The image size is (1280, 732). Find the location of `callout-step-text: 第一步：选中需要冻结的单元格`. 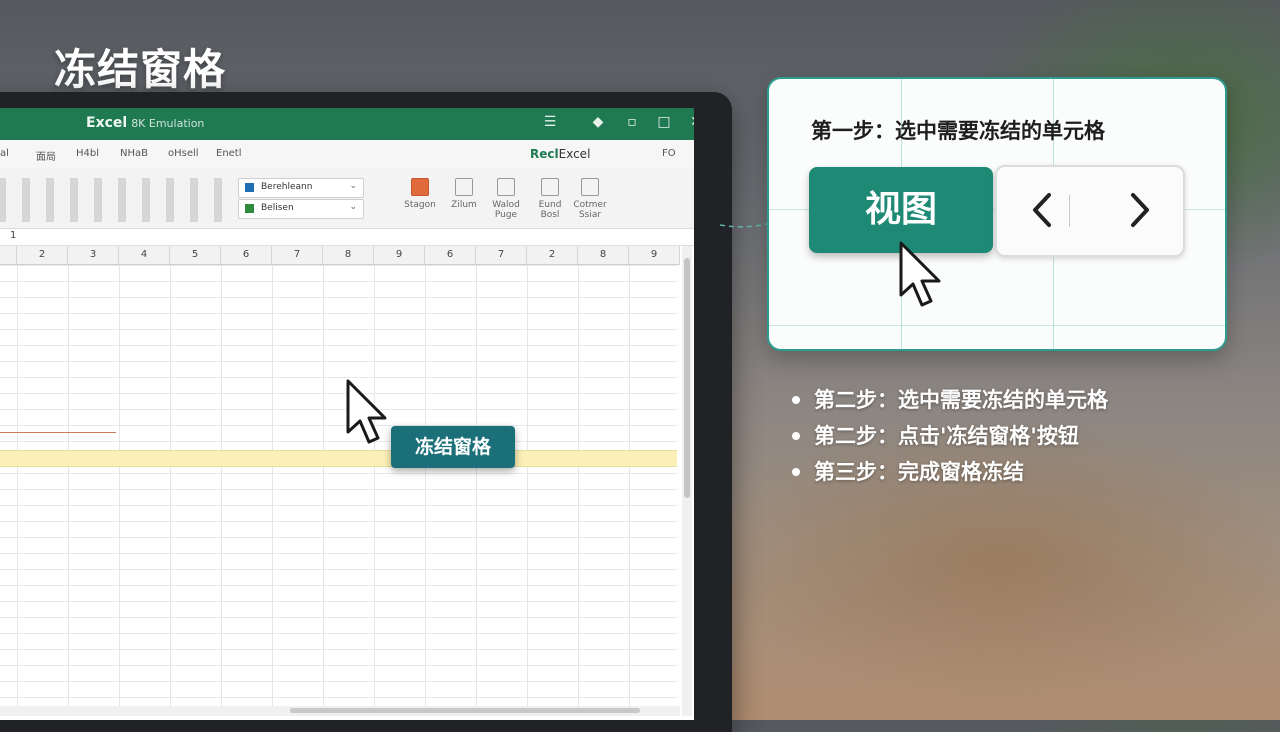

callout-step-text: 第一步：选中需要冻结的单元格 is located at coordinates (958, 131).